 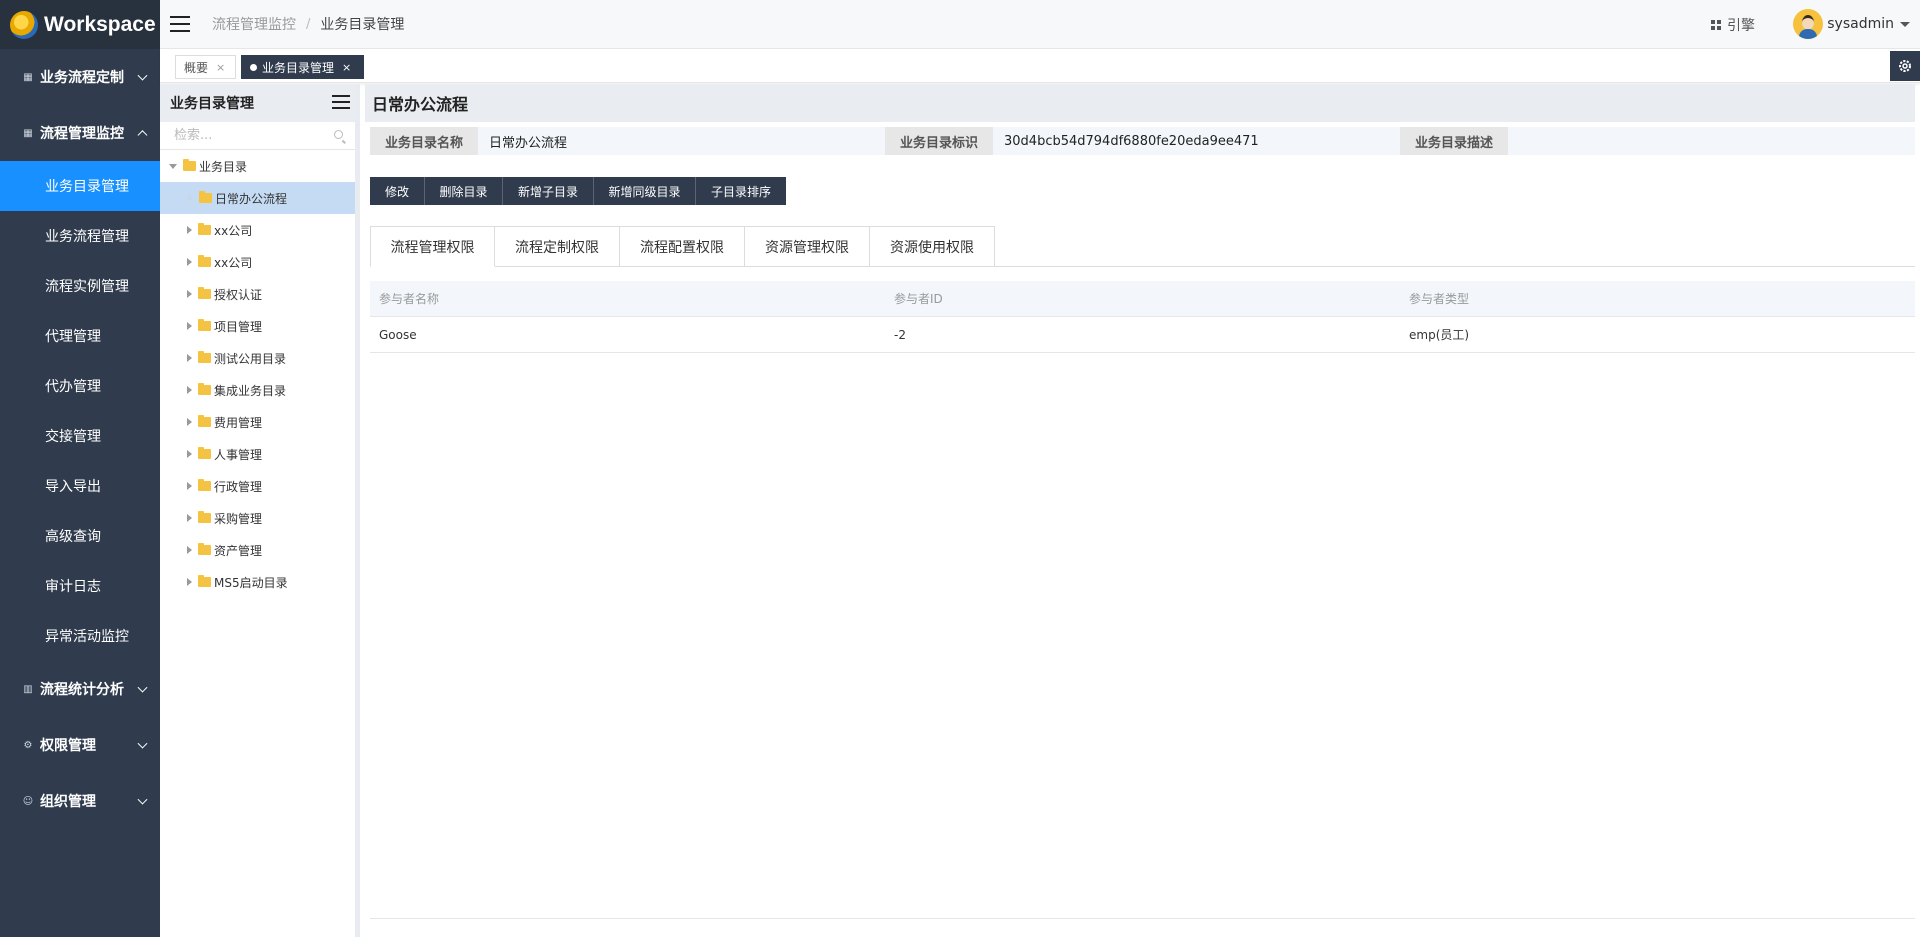 What do you see at coordinates (1142, 335) in the screenshot?
I see `table-row: Goose -2 emp(员工)` at bounding box center [1142, 335].